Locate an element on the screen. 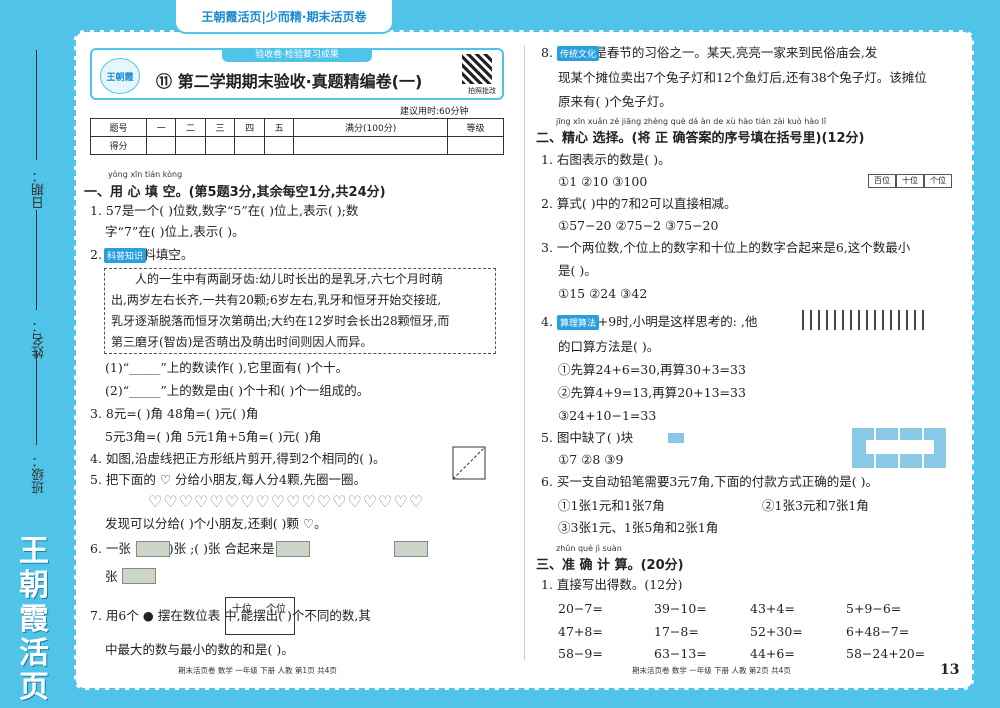 Image resolution: width=1000 pixels, height=708 pixels. c5-text: 5. 图中缺了( )块 is located at coordinates (587, 437).